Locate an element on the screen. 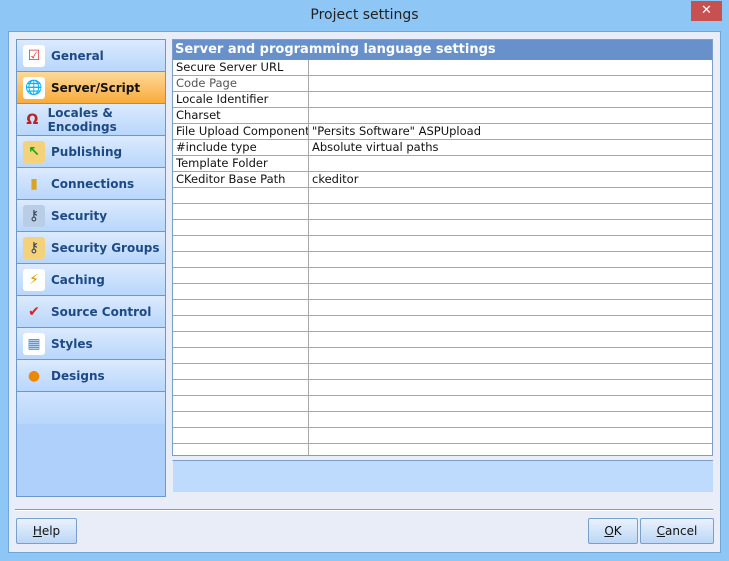 The width and height of the screenshot is (729, 561). grid-header: Server and programming language settings is located at coordinates (442, 50).